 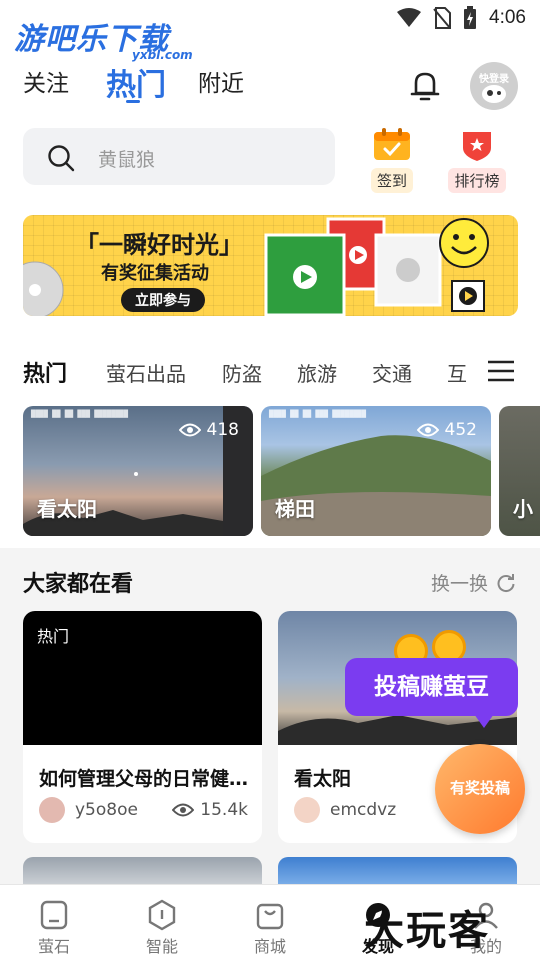 I want to click on checkin-label: 签到, so click(x=391, y=180).